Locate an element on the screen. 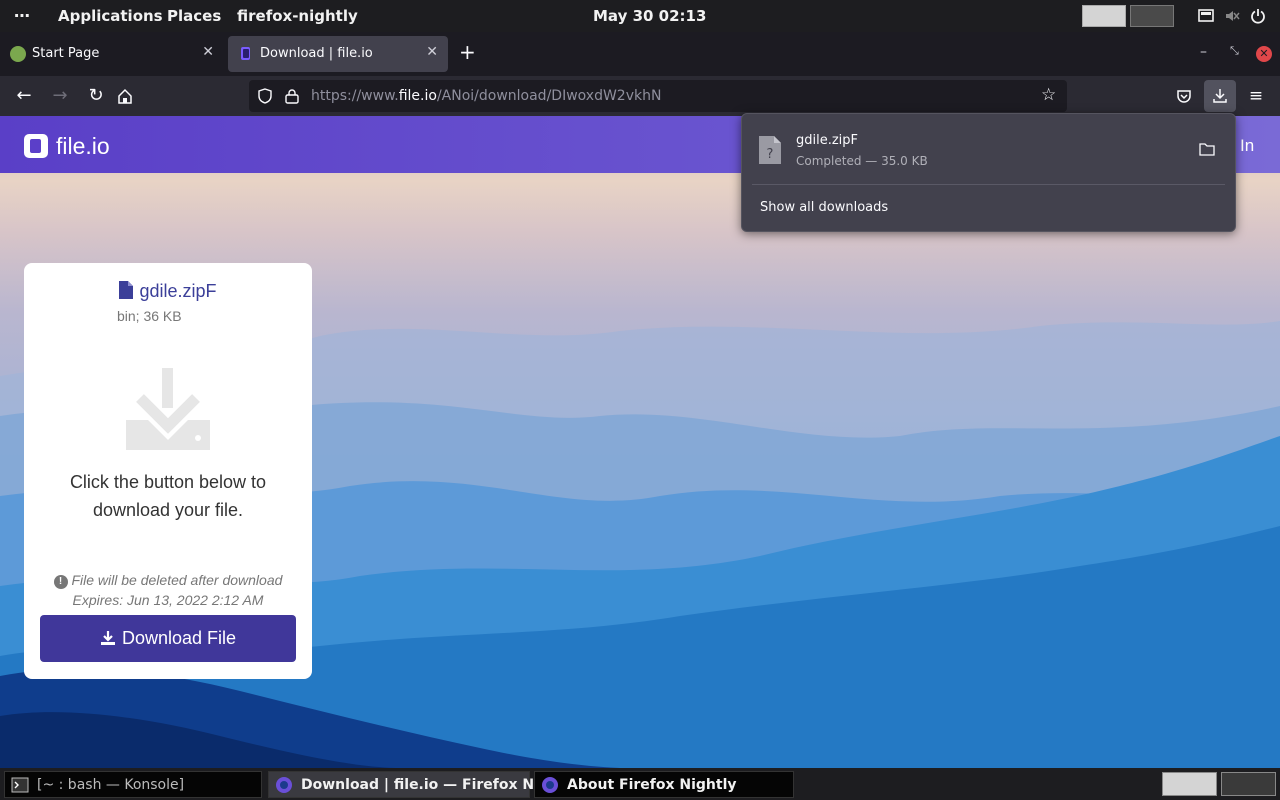 Image resolution: width=1280 pixels, height=800 pixels. forward-button: → is located at coordinates (60, 96).